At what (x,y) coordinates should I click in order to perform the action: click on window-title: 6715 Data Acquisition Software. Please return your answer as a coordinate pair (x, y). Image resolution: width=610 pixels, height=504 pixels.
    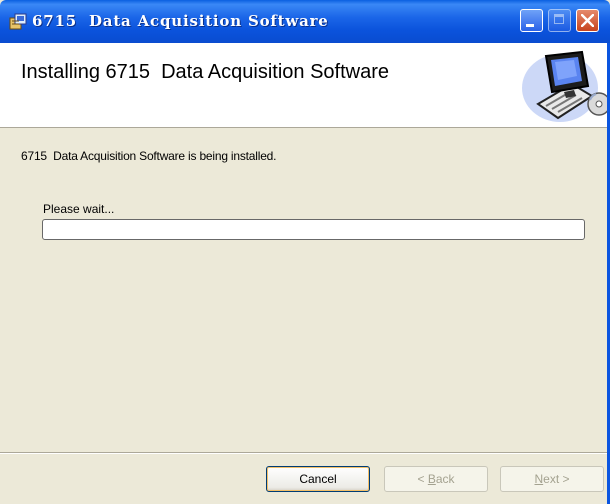
    Looking at the image, I should click on (180, 21).